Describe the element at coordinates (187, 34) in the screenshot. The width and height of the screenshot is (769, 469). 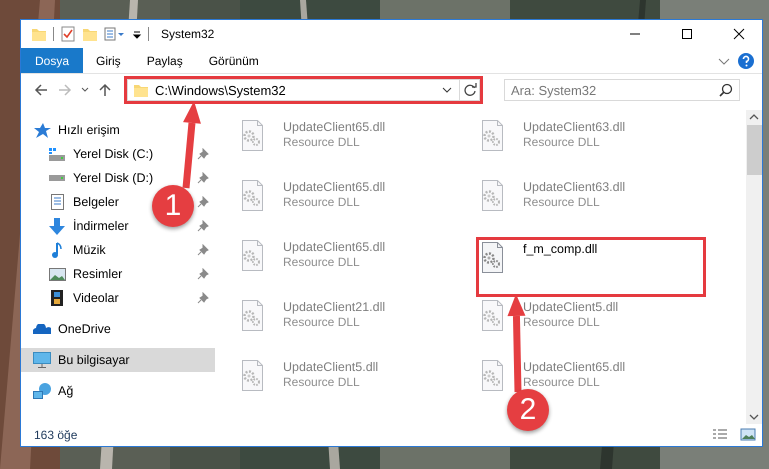
I see `window-title: System32` at that location.